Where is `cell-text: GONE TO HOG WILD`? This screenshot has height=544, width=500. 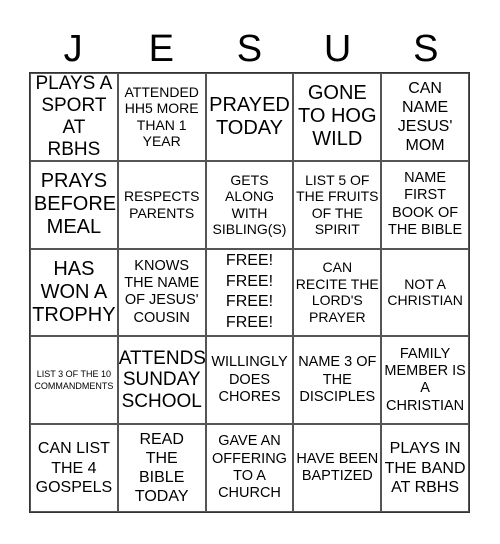 cell-text: GONE TO HOG WILD is located at coordinates (337, 116).